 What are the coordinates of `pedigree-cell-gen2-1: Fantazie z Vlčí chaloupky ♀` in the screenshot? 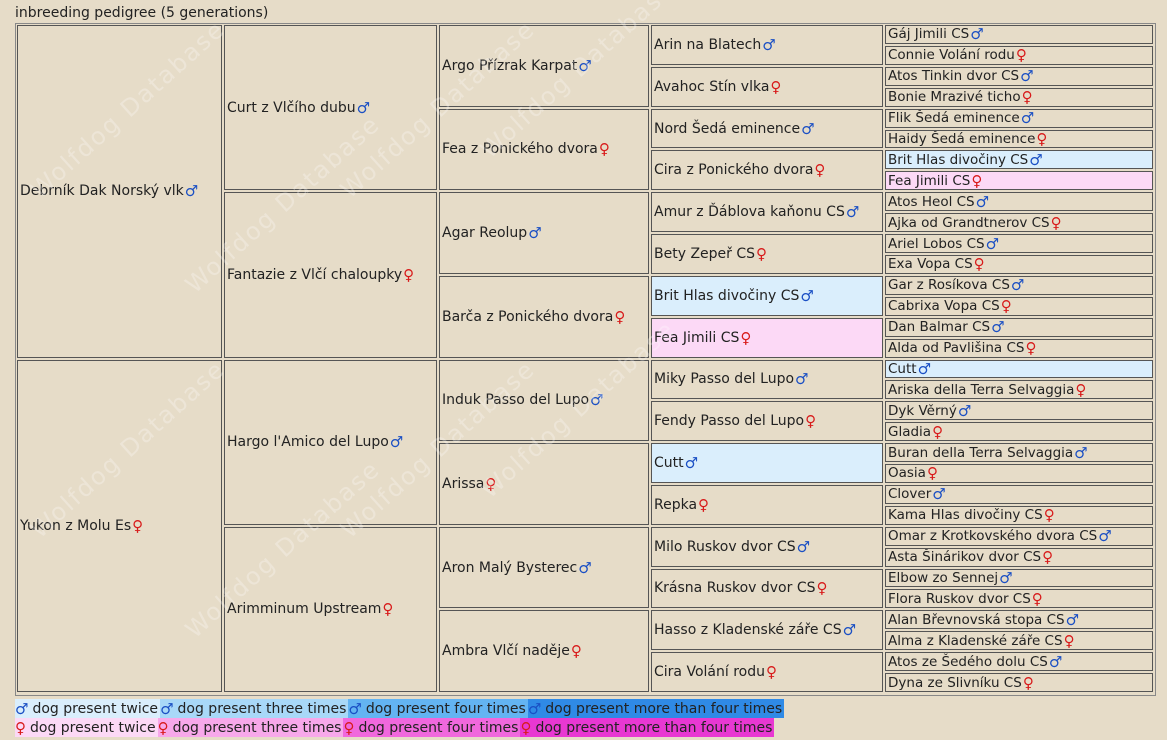 It's located at (330, 275).